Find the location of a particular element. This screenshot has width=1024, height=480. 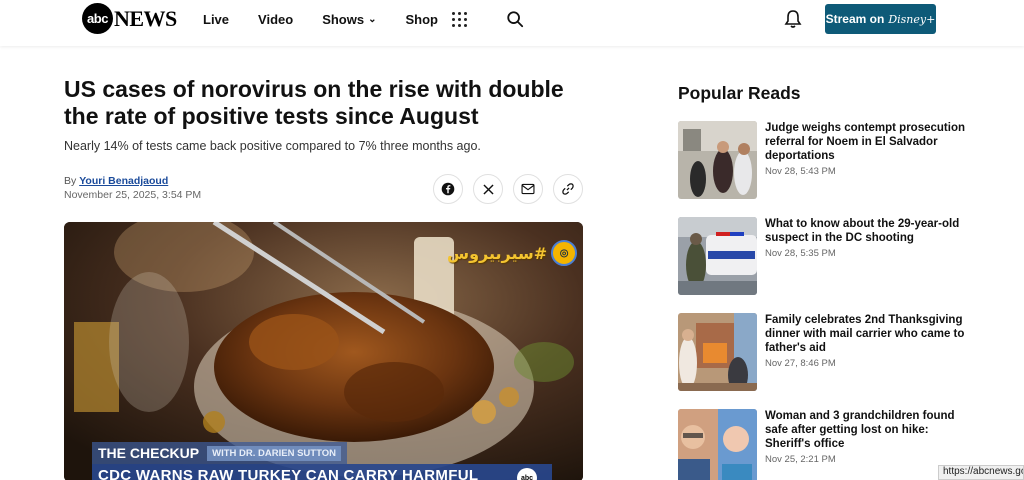

share-email-button is located at coordinates (528, 189).